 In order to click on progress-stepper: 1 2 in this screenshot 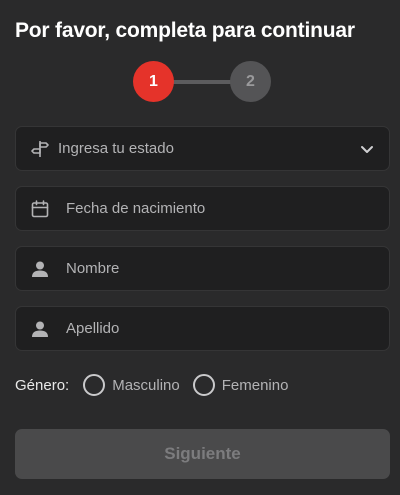, I will do `click(203, 82)`.